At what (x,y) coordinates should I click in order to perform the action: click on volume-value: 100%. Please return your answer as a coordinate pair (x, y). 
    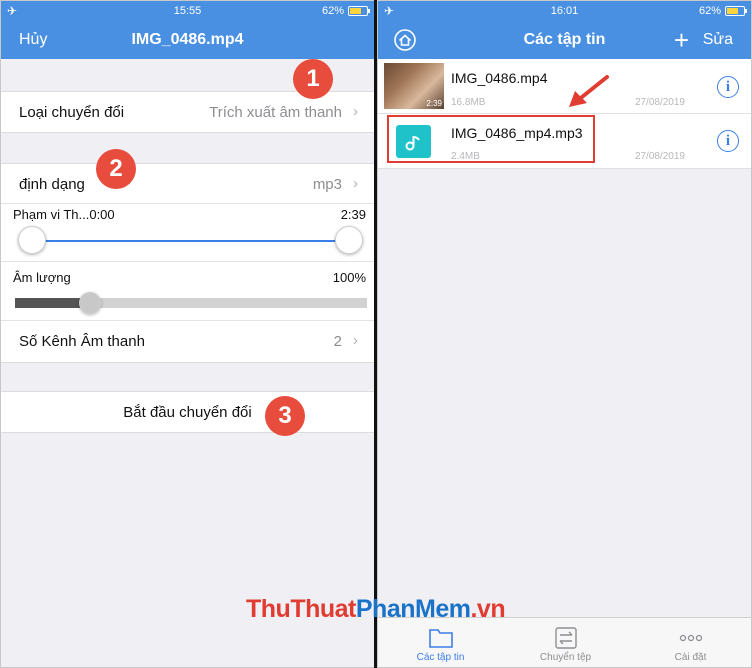
    Looking at the image, I should click on (349, 277).